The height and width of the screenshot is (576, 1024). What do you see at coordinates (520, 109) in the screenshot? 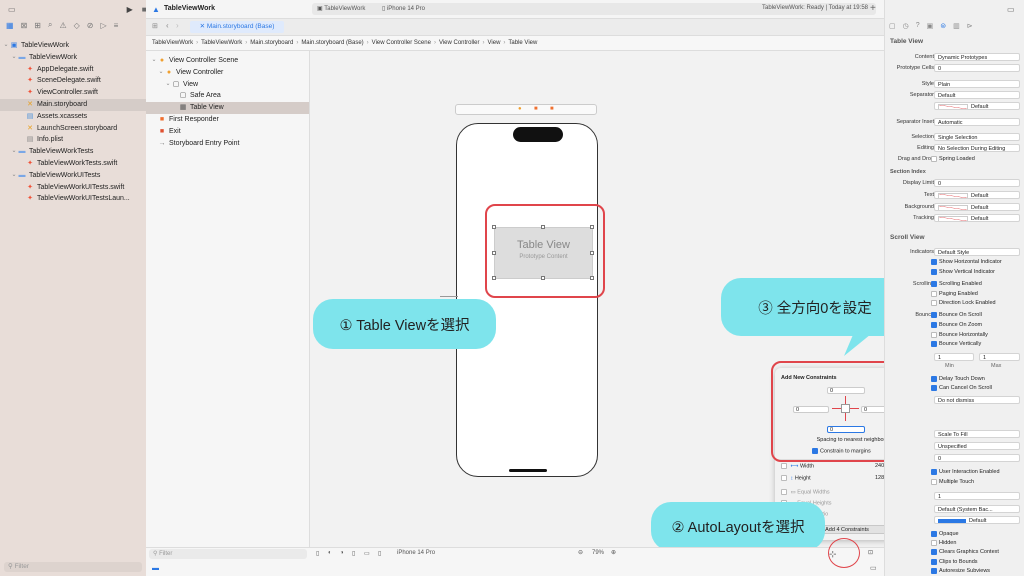
I see `view-controller-dock-icon: ●` at bounding box center [520, 109].